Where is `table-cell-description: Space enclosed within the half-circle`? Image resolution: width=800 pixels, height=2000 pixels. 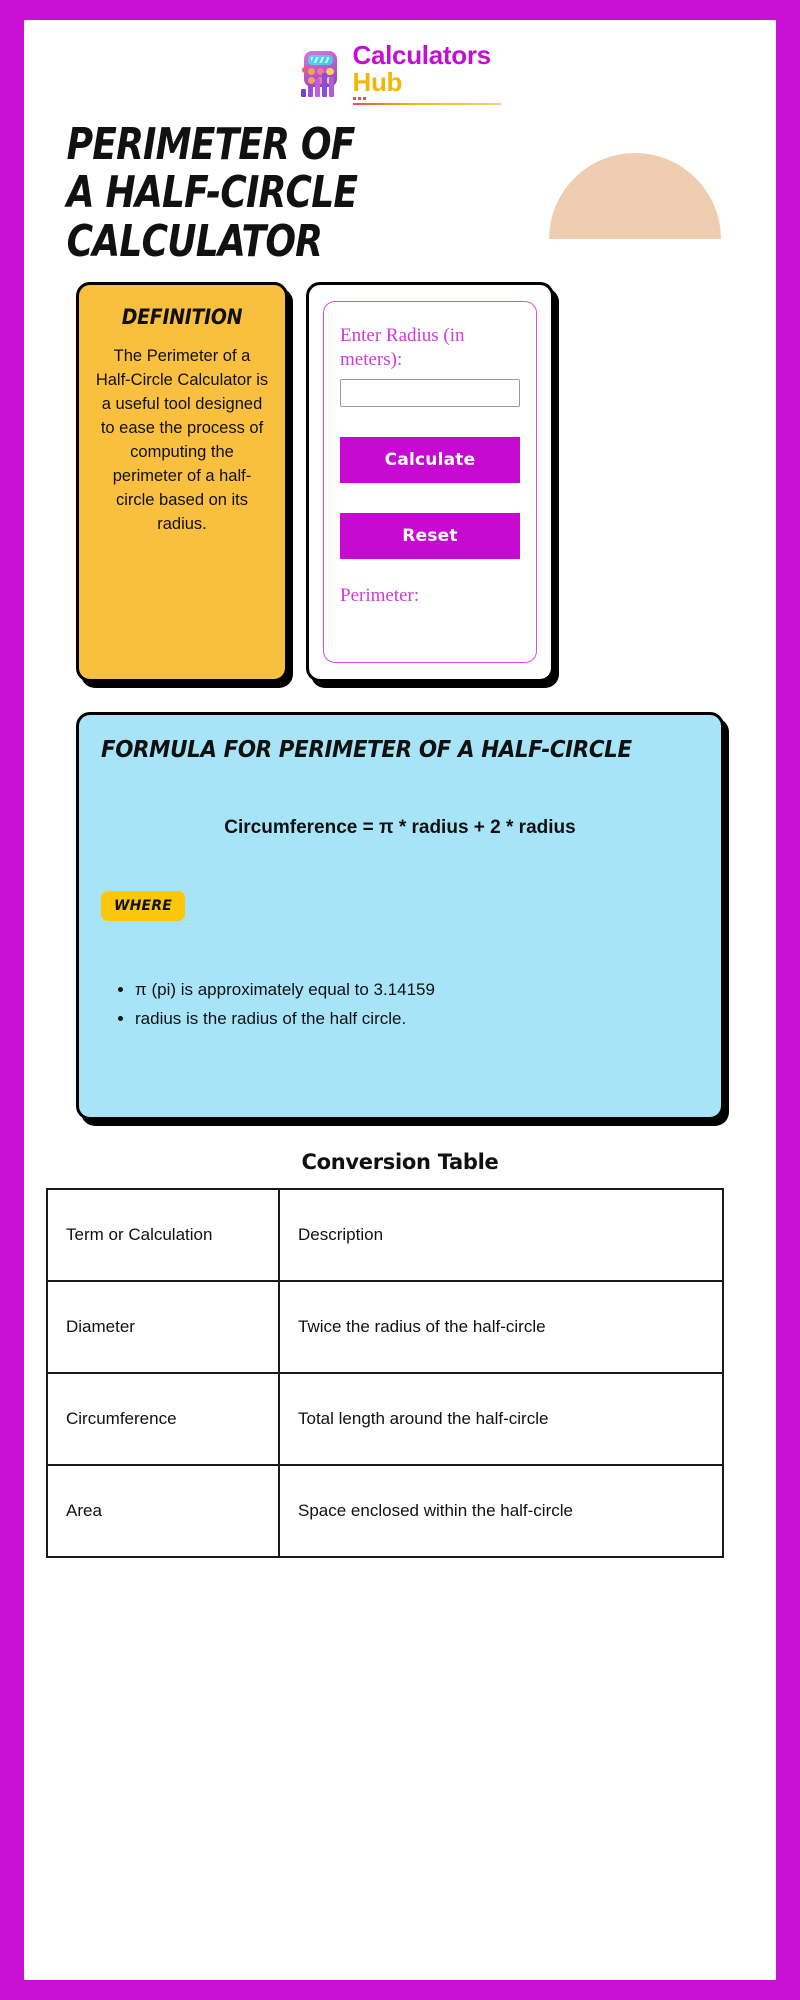
table-cell-description: Space enclosed within the half-circle is located at coordinates (501, 1511).